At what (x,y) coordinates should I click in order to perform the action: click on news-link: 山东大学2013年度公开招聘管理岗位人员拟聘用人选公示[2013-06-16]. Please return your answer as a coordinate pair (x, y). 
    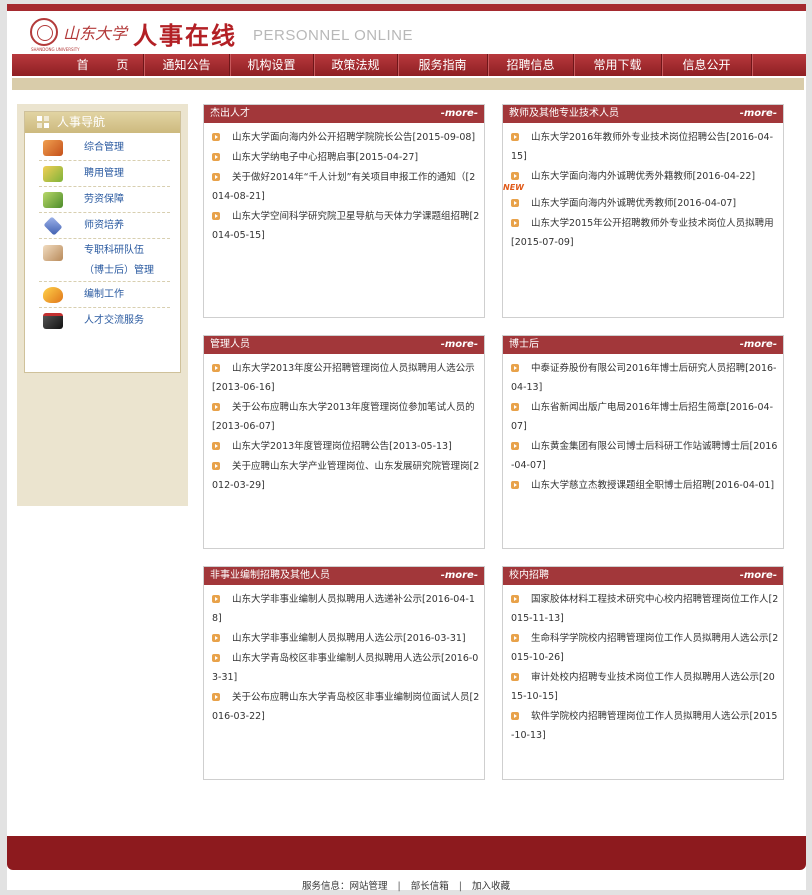
    Looking at the image, I should click on (343, 378).